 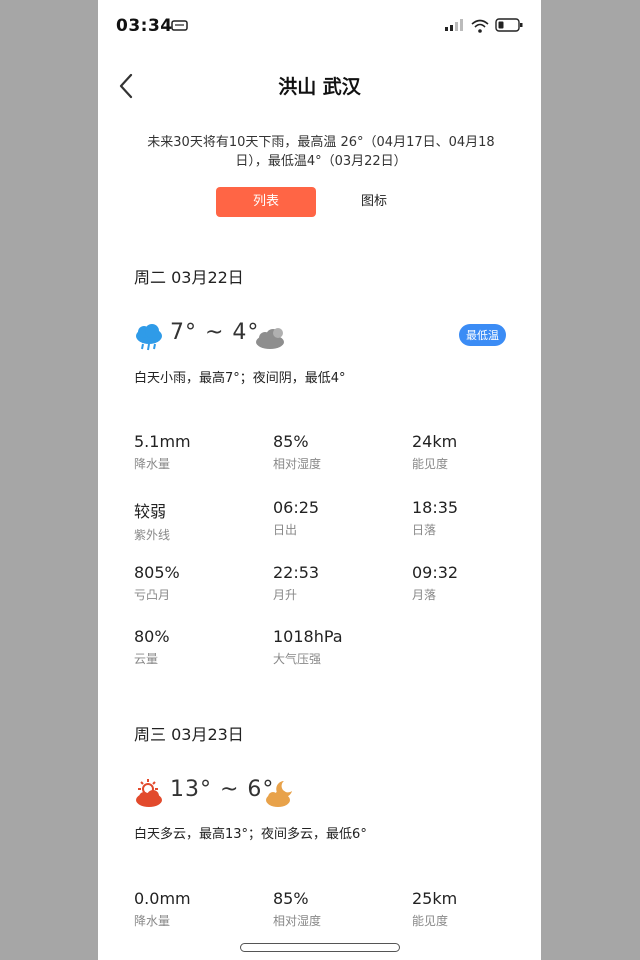 I want to click on home-indicator, so click(x=320, y=947).